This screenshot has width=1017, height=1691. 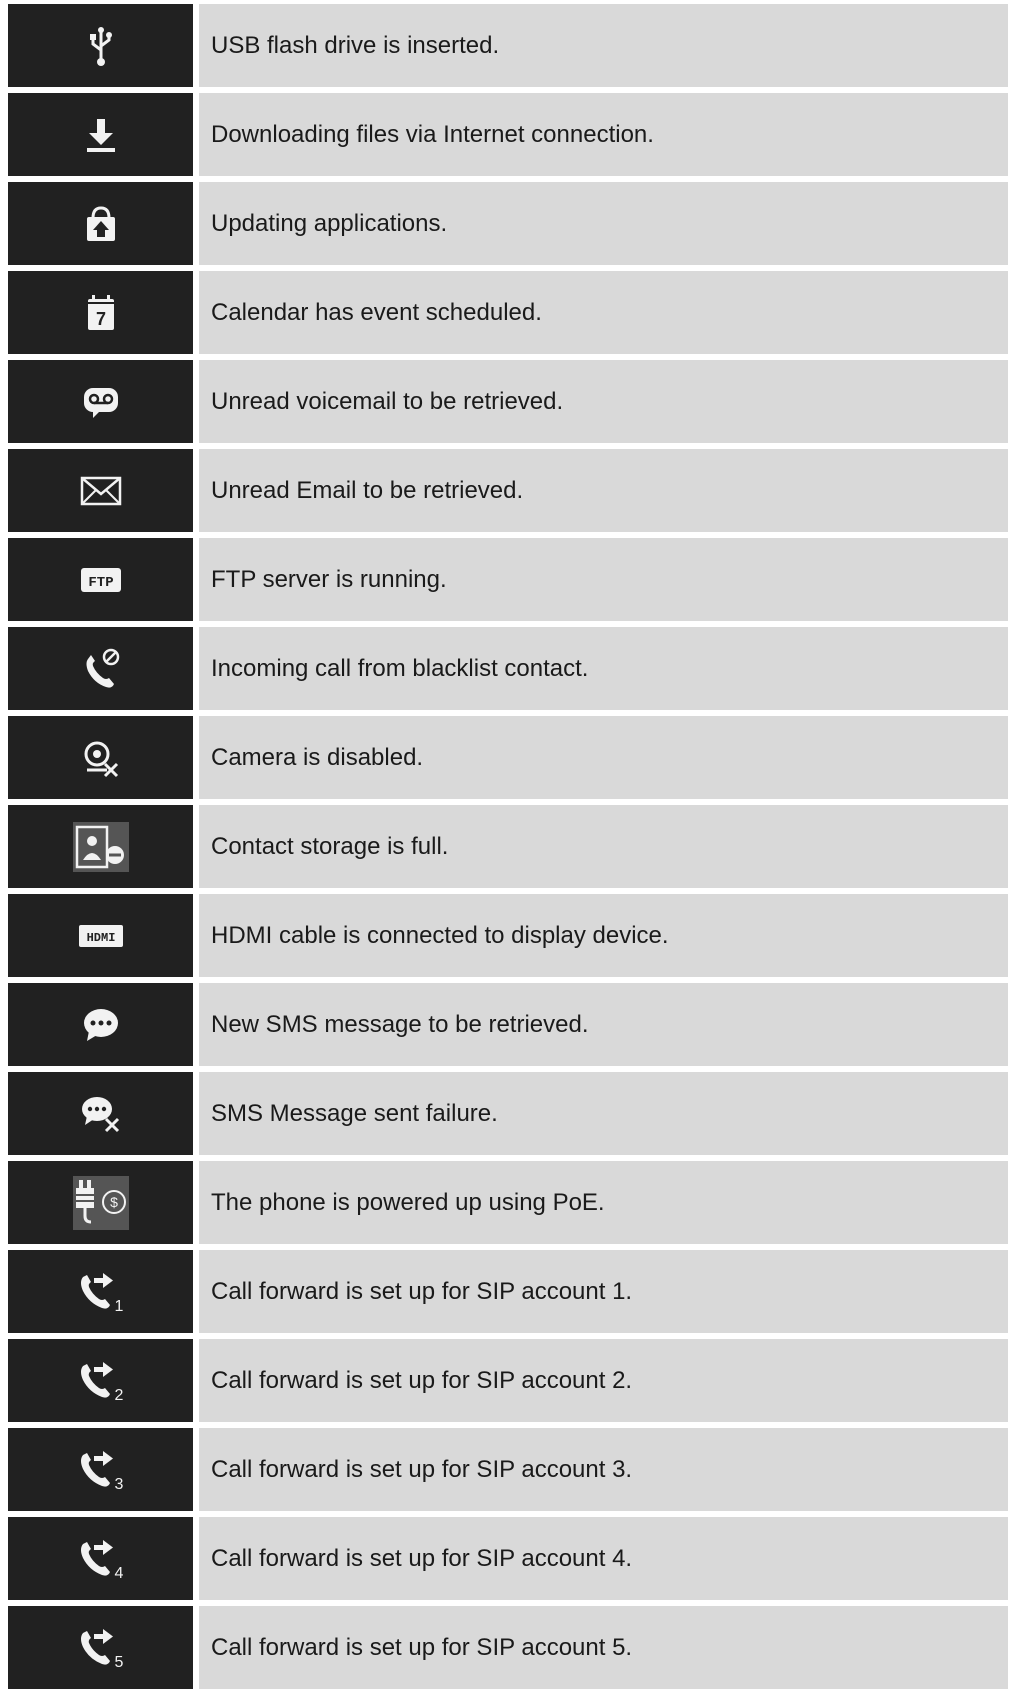 What do you see at coordinates (100, 583) in the screenshot?
I see `ftp-label: FTP` at bounding box center [100, 583].